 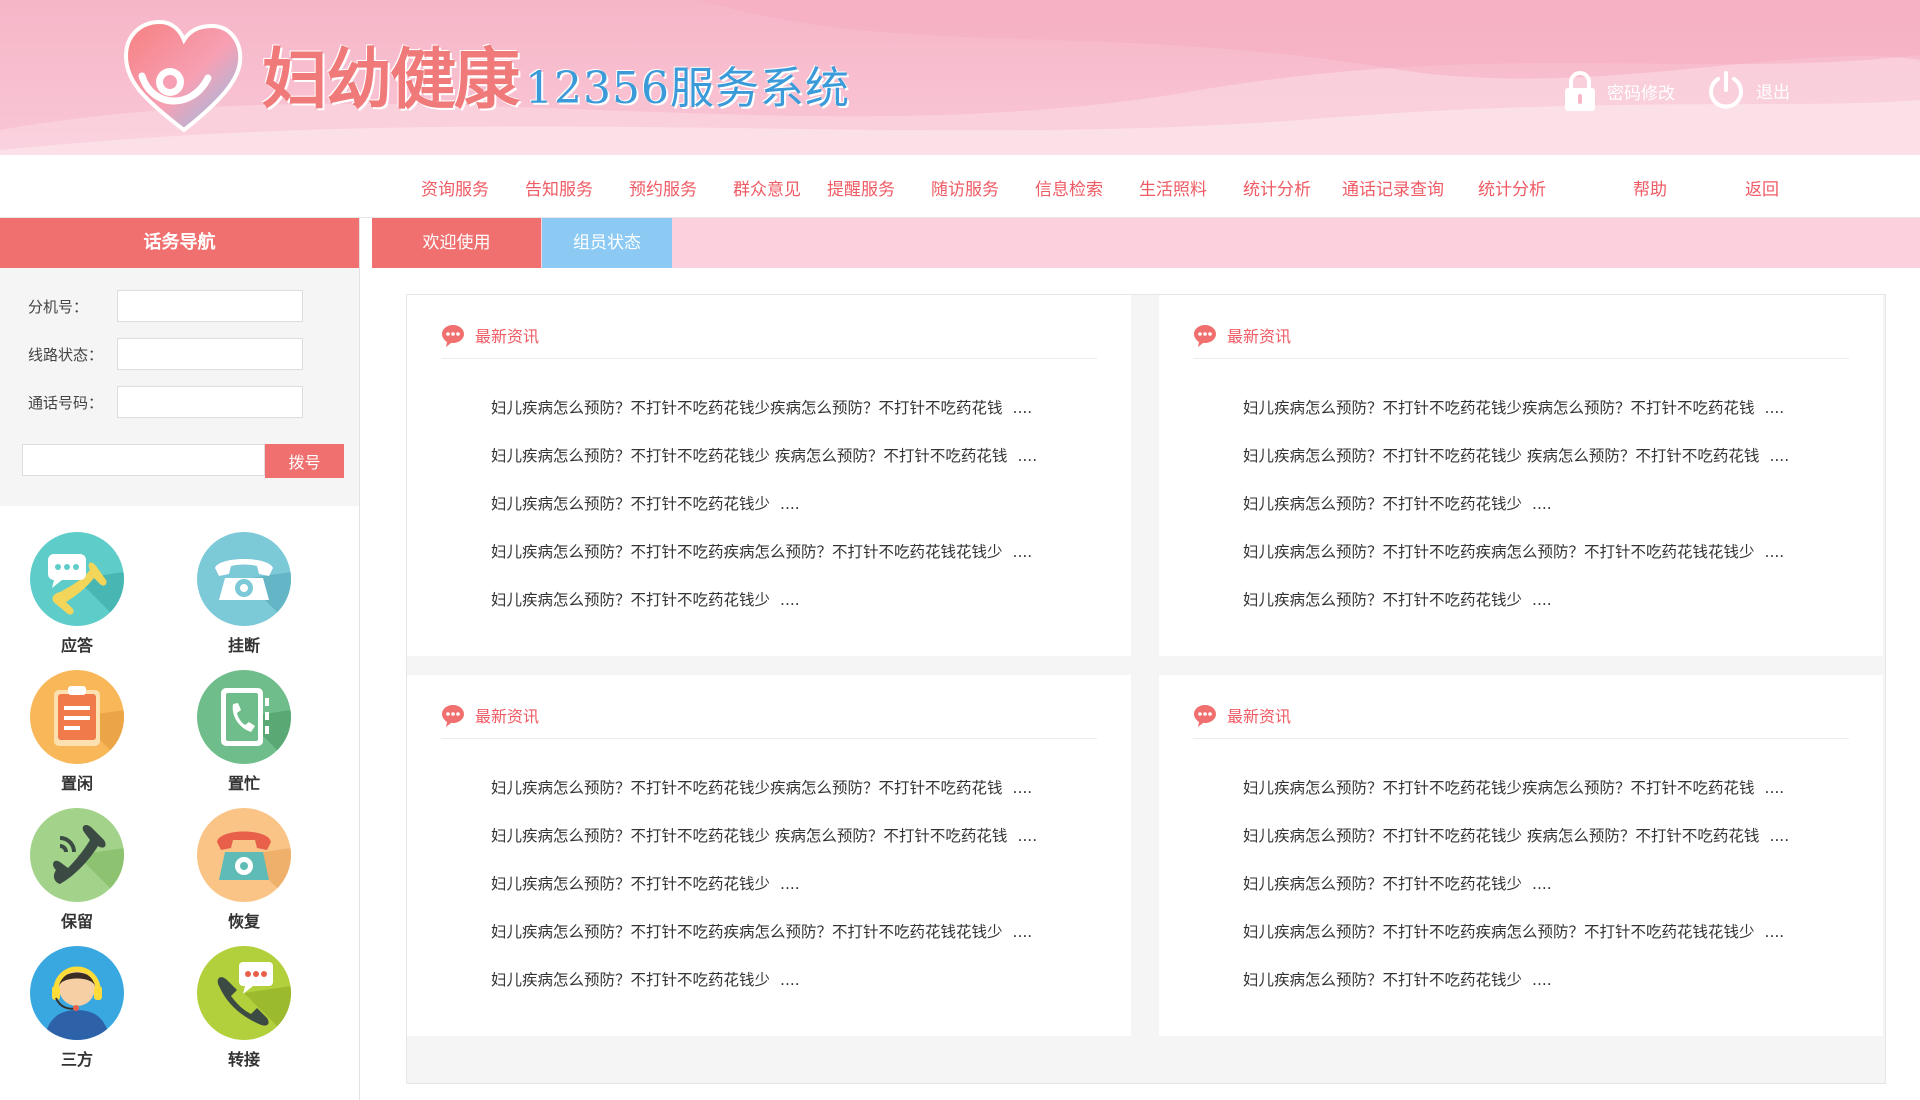 I want to click on answer-icon, so click(x=77, y=579).